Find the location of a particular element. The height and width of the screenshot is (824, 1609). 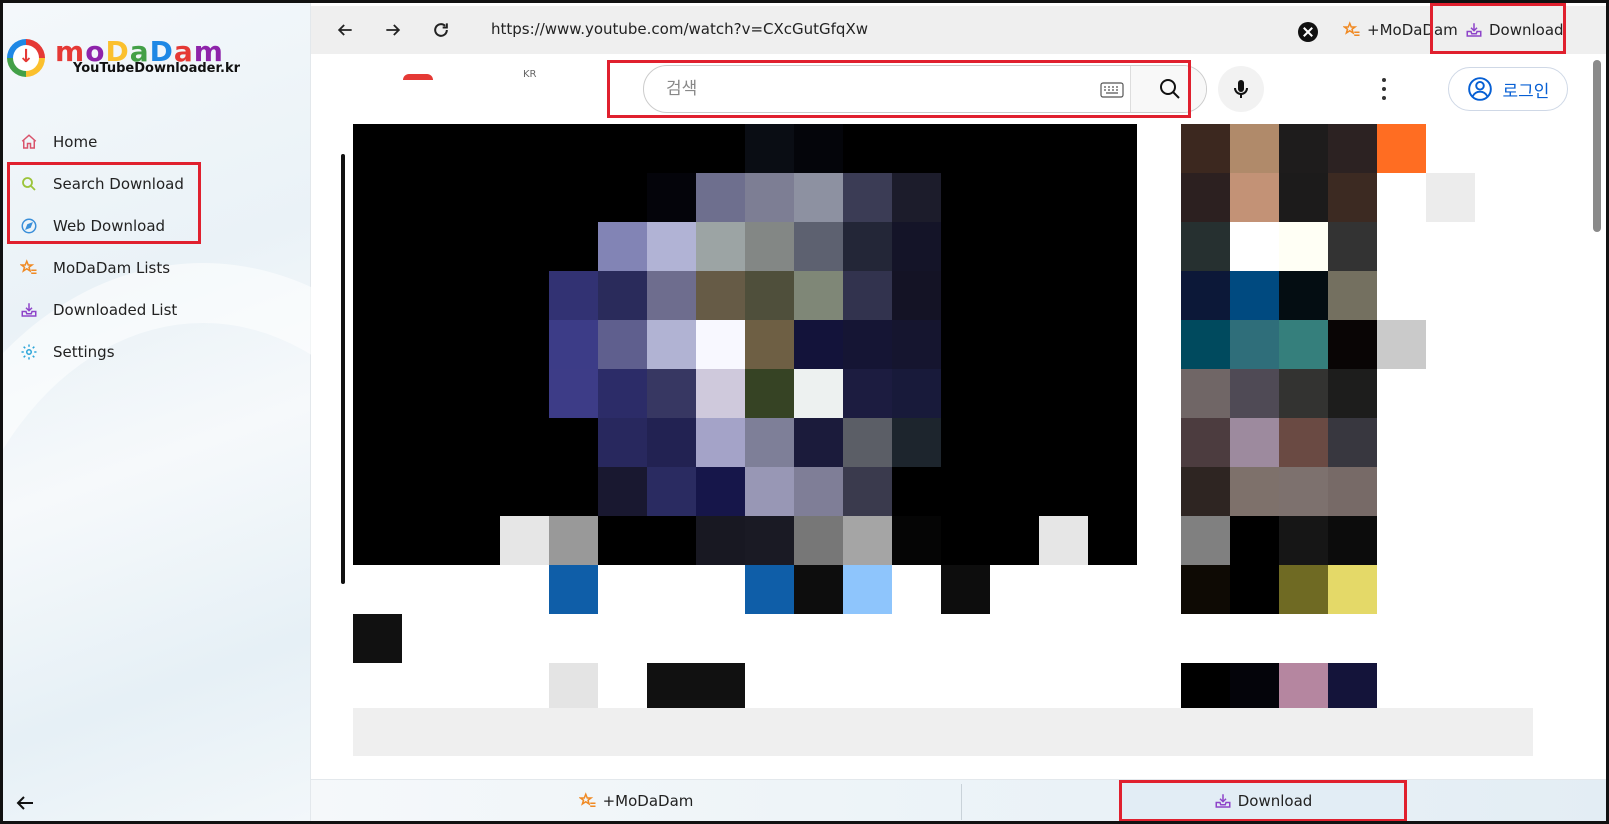

search-button is located at coordinates (1168, 89).